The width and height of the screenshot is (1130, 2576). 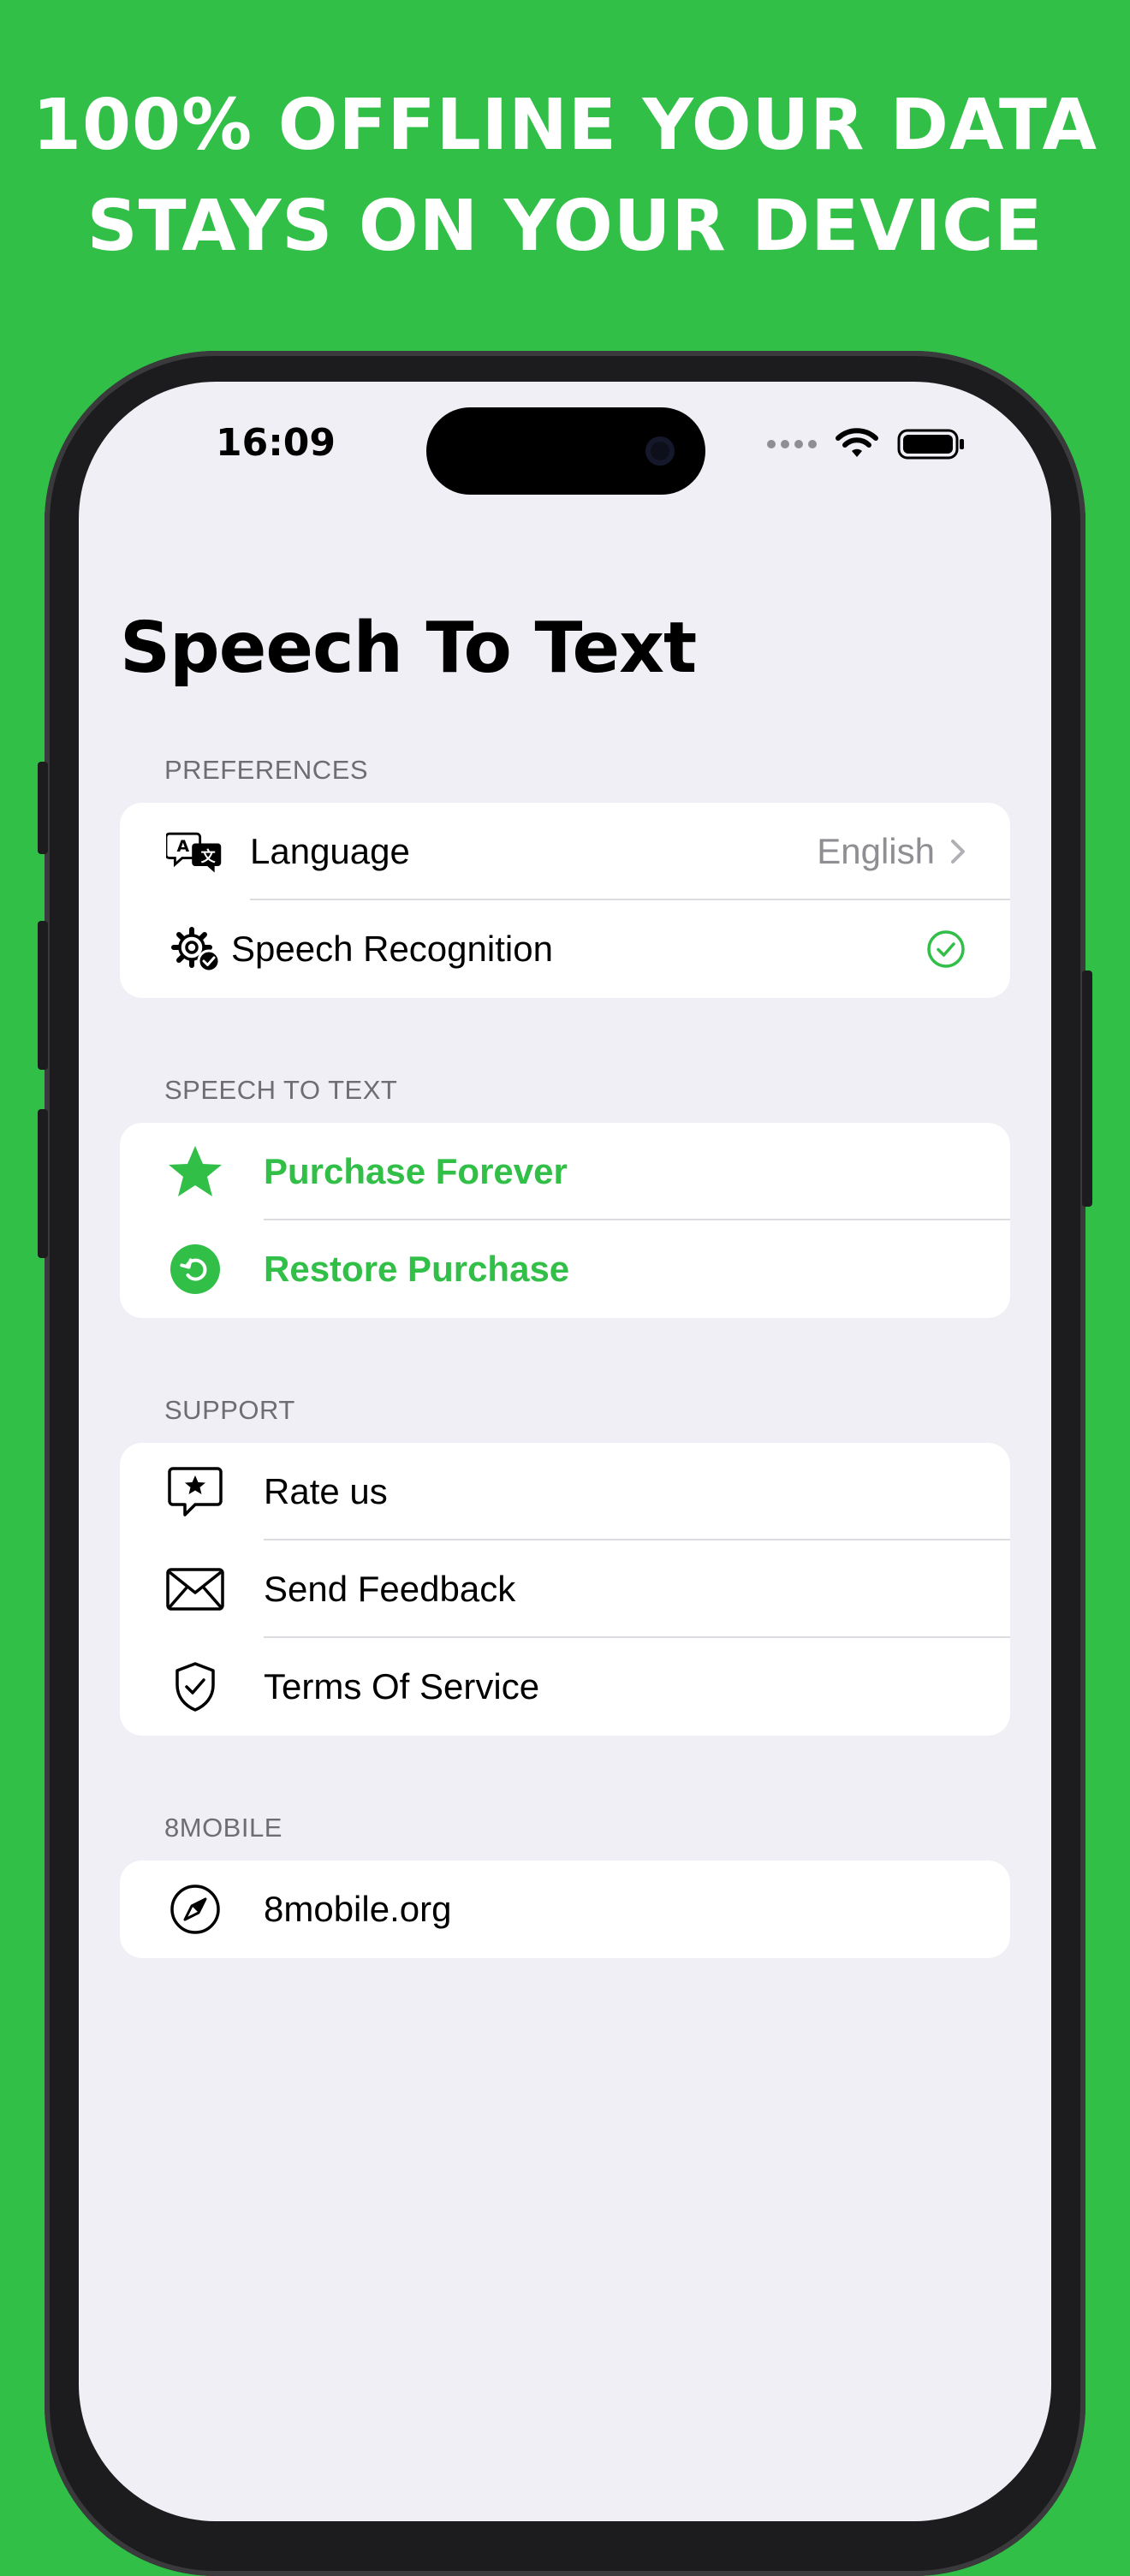 What do you see at coordinates (390, 1589) in the screenshot?
I see `send-feedback-label: Send Feedback` at bounding box center [390, 1589].